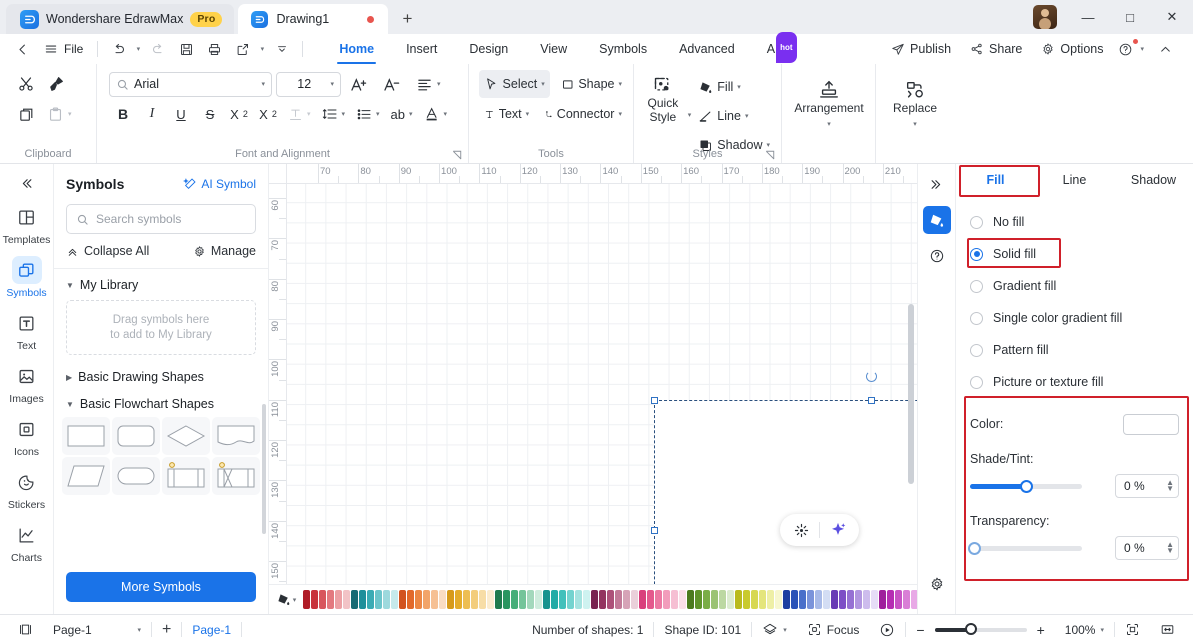  I want to click on page-selector: Page-1 ▾, so click(97, 630).